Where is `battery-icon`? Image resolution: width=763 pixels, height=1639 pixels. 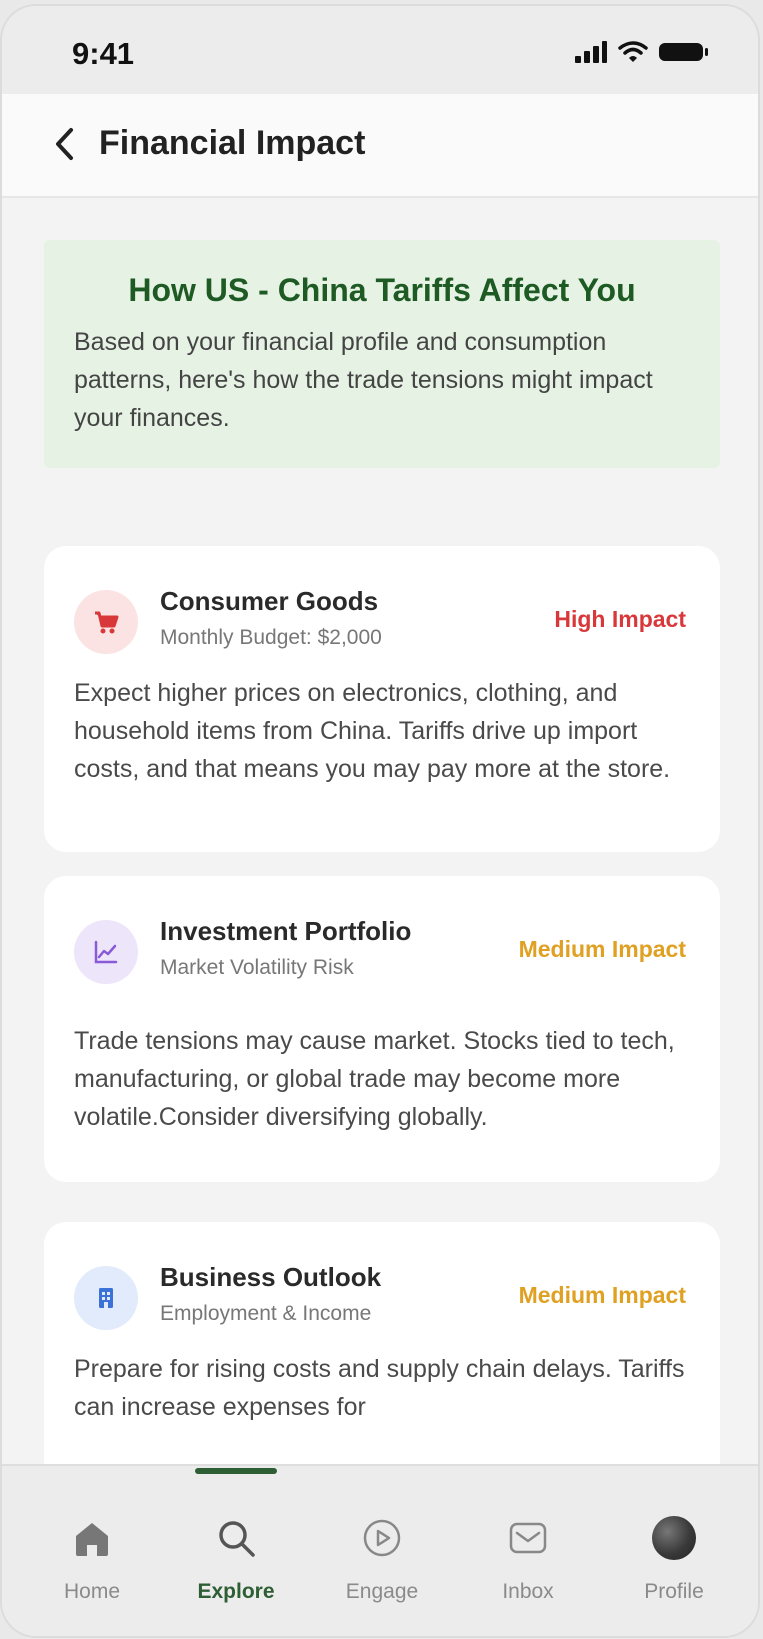 battery-icon is located at coordinates (683, 52).